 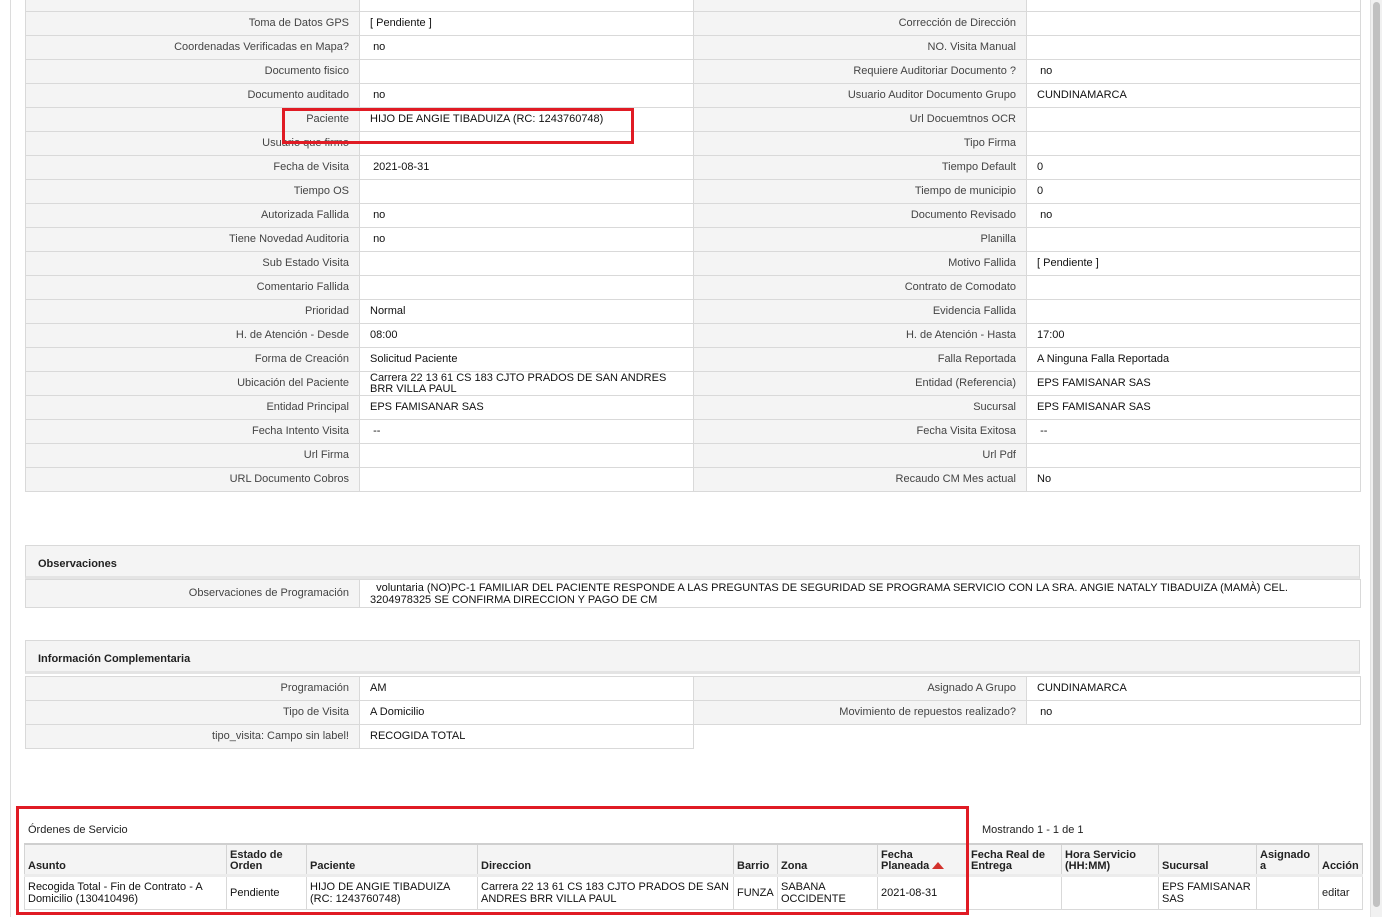 I want to click on field-label: H. de Atención - Desde, so click(x=192, y=335).